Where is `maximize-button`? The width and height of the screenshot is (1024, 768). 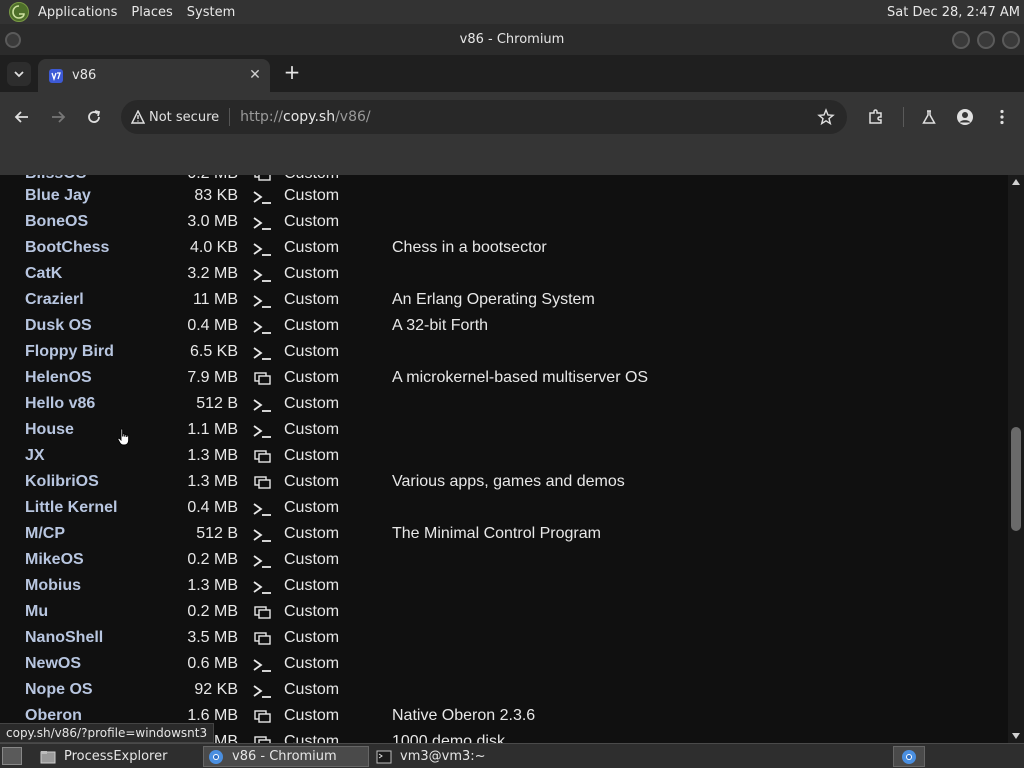
maximize-button is located at coordinates (986, 40).